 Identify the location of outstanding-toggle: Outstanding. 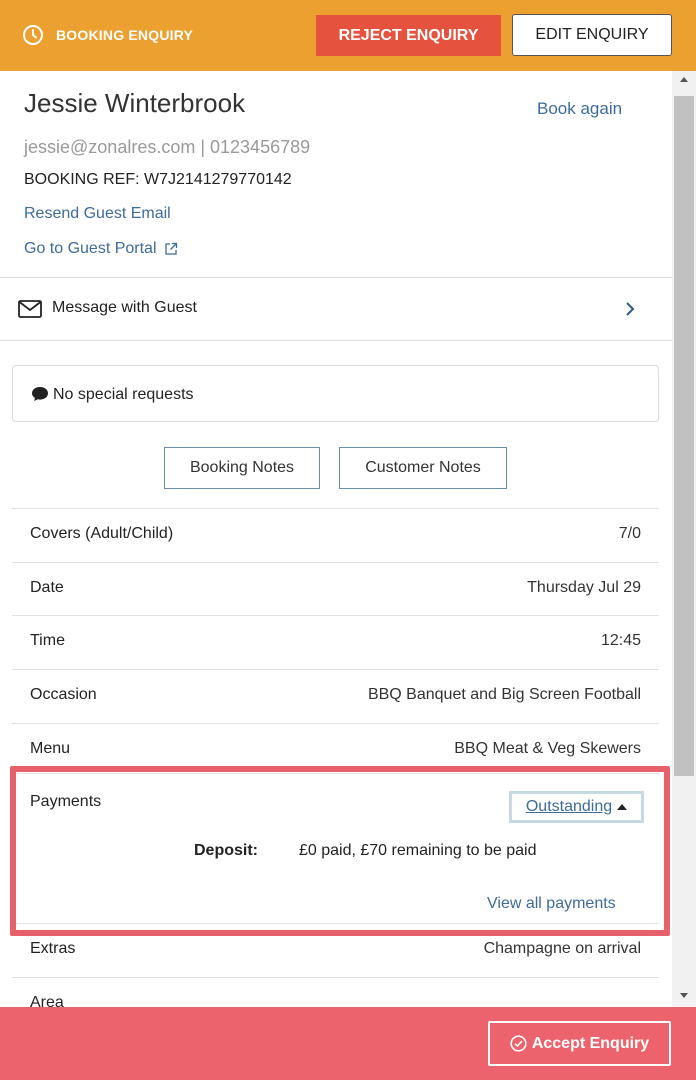
(576, 807).